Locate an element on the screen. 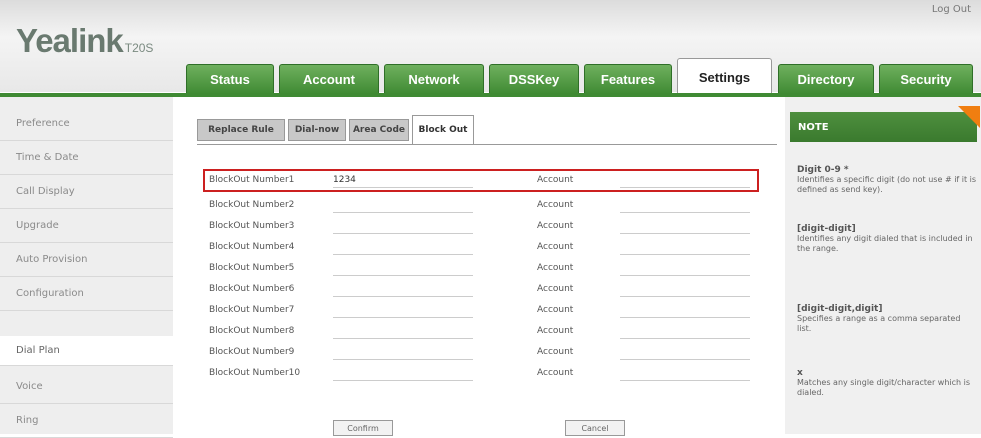 The image size is (981, 438). tab-status: Status is located at coordinates (230, 79).